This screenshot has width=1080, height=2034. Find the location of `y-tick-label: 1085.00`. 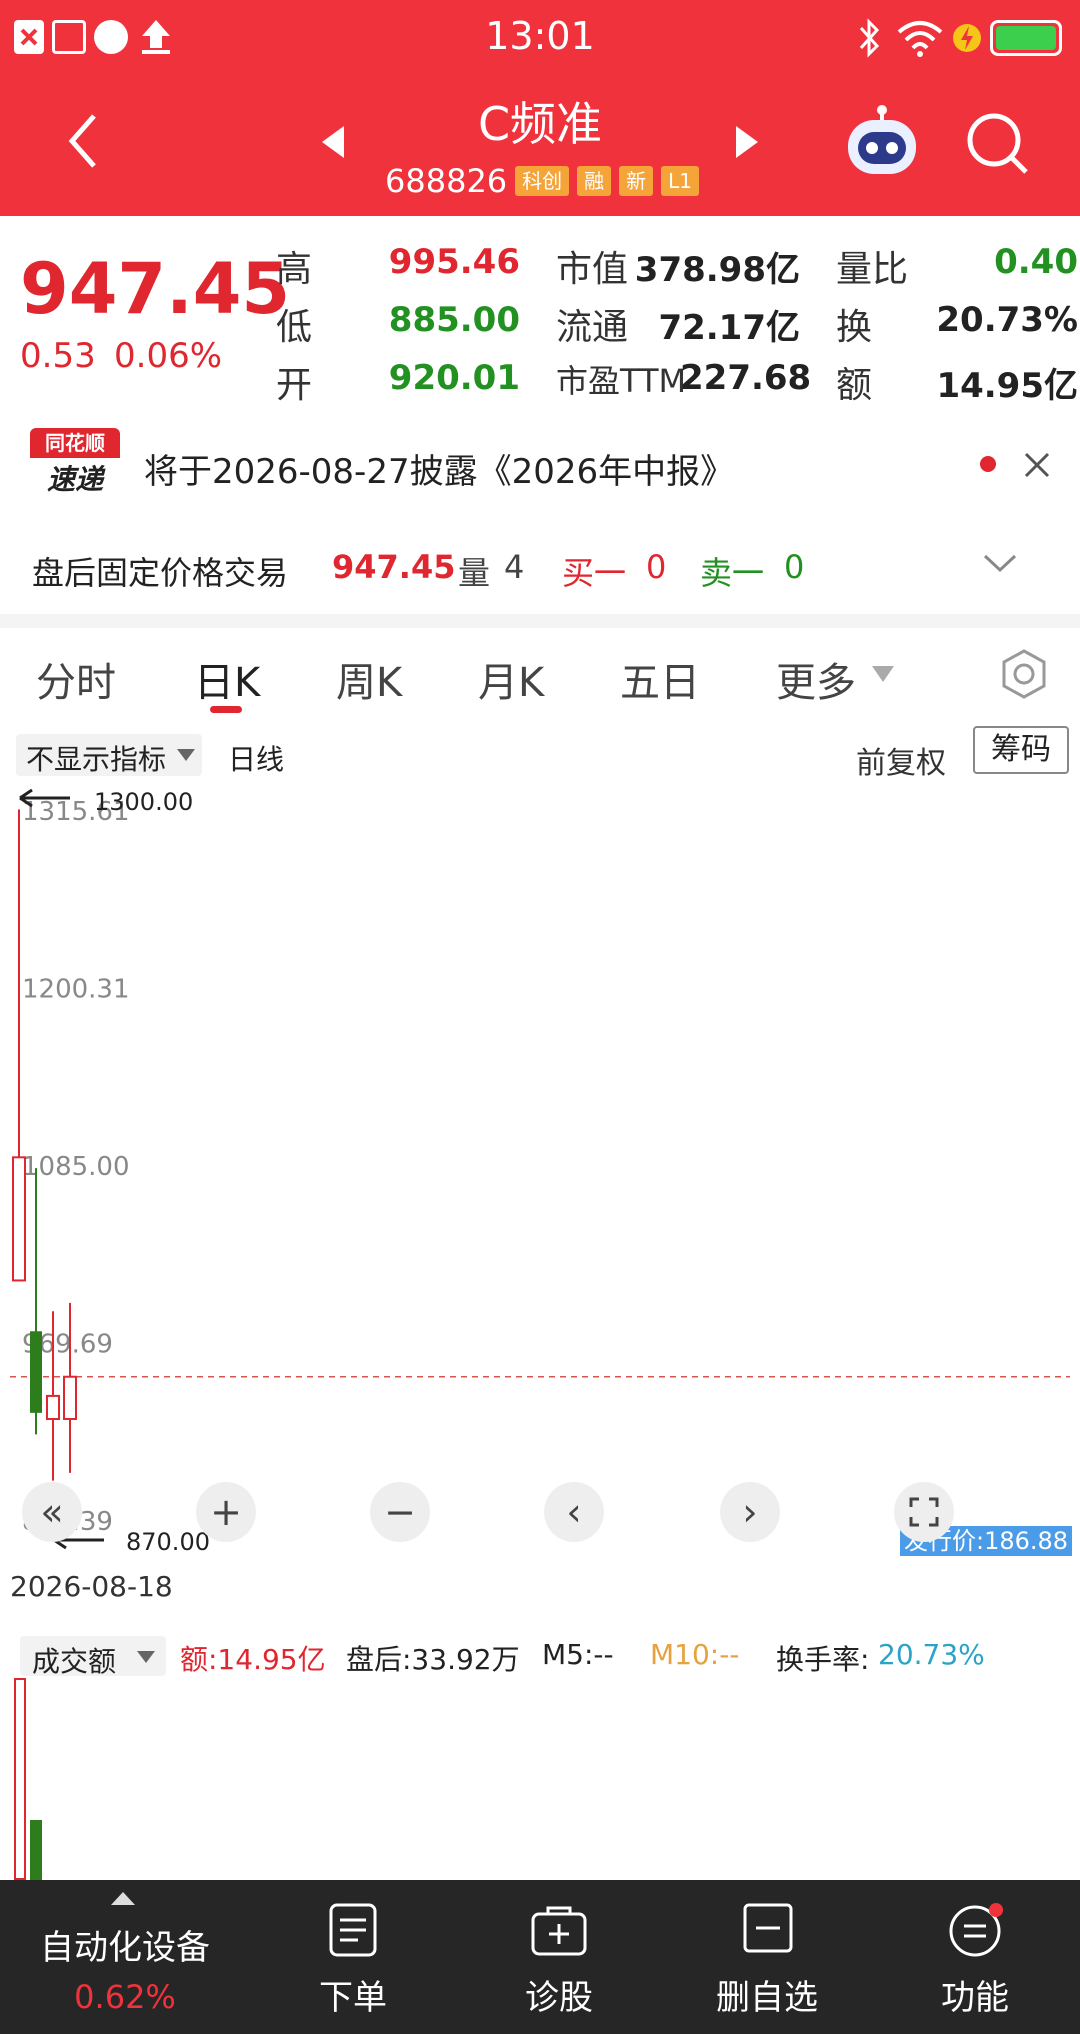

y-tick-label: 1085.00 is located at coordinates (76, 1167).